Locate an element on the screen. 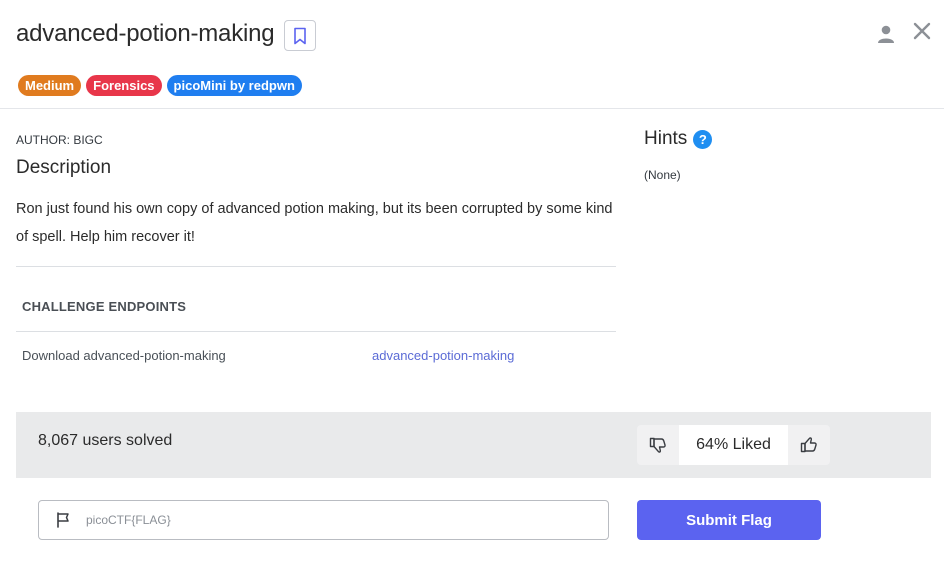 The height and width of the screenshot is (571, 944). event-tag: picoMini by redpwn is located at coordinates (234, 85).